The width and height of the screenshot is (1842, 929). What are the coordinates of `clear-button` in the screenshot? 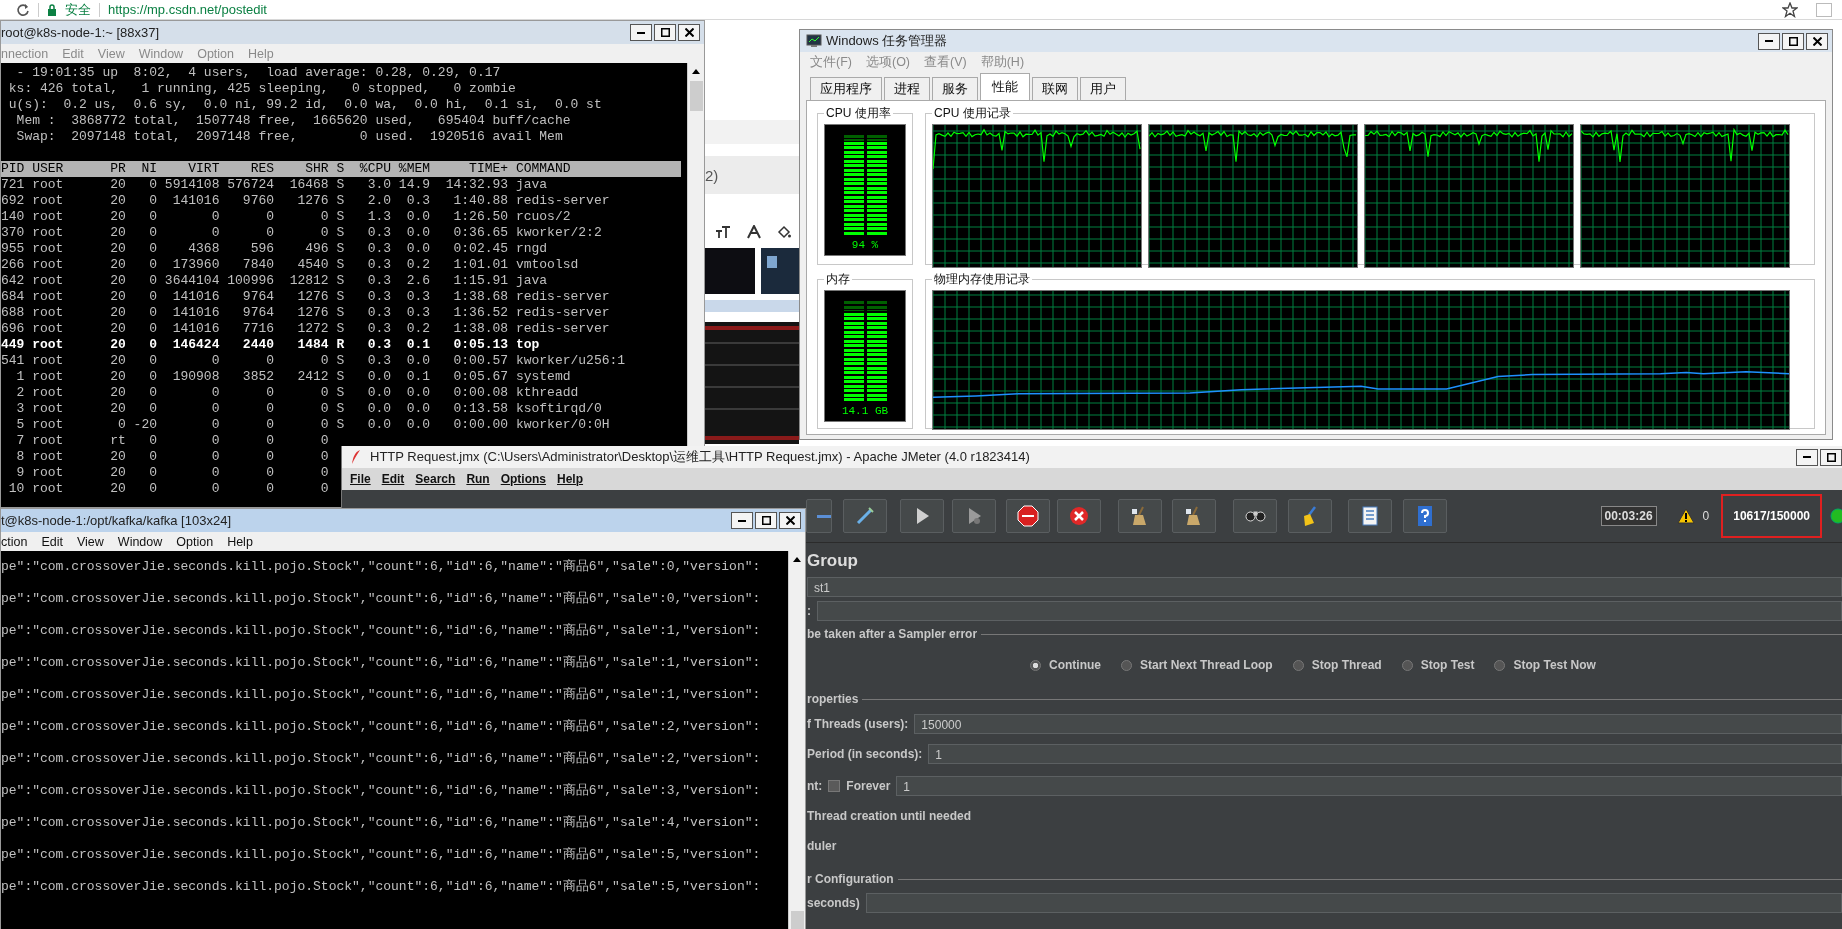 It's located at (1140, 516).